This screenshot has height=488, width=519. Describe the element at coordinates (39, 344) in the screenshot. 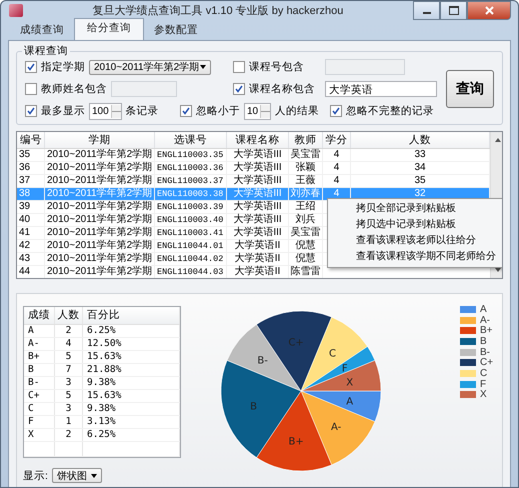

I see `table-cell: A-` at that location.